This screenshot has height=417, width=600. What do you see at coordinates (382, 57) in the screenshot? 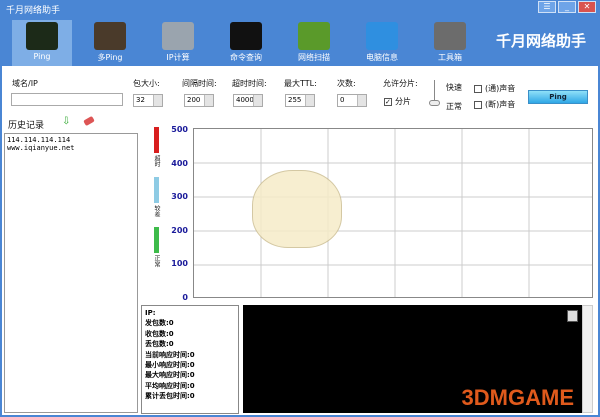
I see `toolbar-label: 电脑信息` at bounding box center [382, 57].